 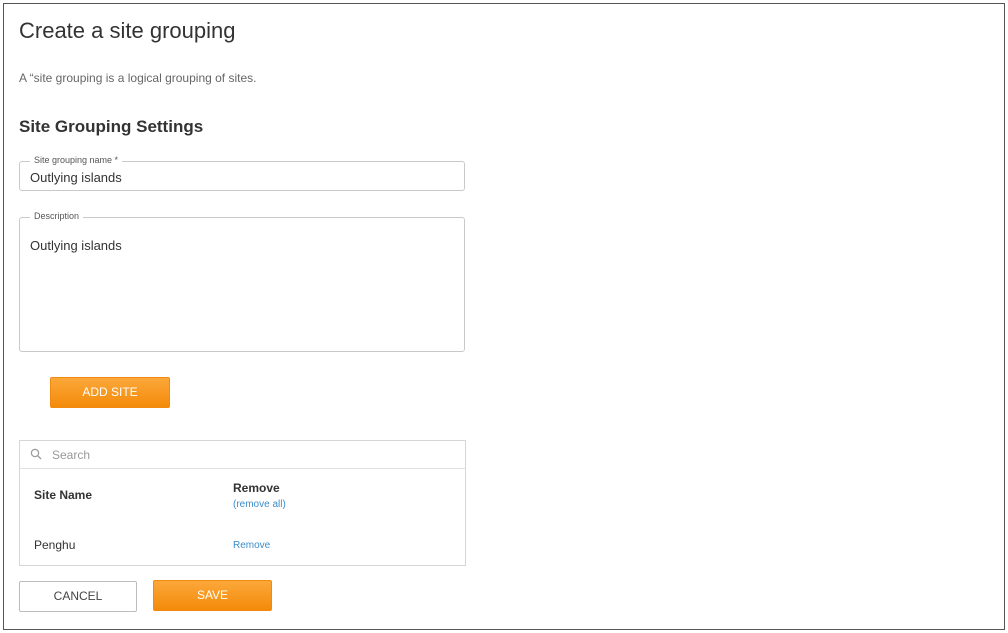 What do you see at coordinates (111, 126) in the screenshot?
I see `section-title: Site Grouping Settings` at bounding box center [111, 126].